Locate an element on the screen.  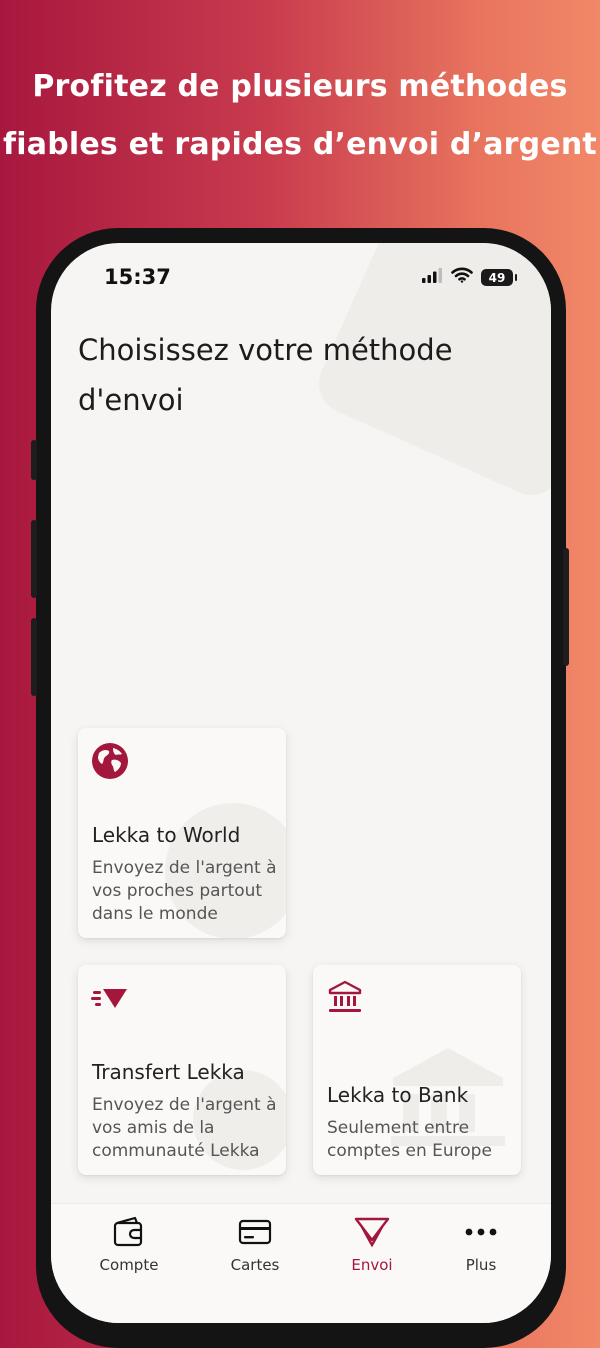
tab-compte: Compte is located at coordinates (129, 1244).